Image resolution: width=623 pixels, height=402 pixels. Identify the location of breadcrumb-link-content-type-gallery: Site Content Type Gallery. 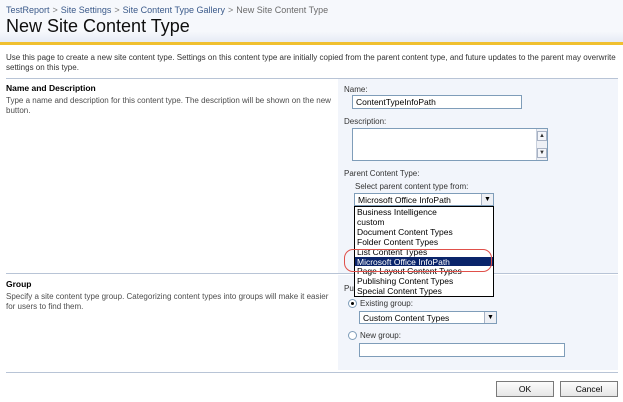
(174, 10).